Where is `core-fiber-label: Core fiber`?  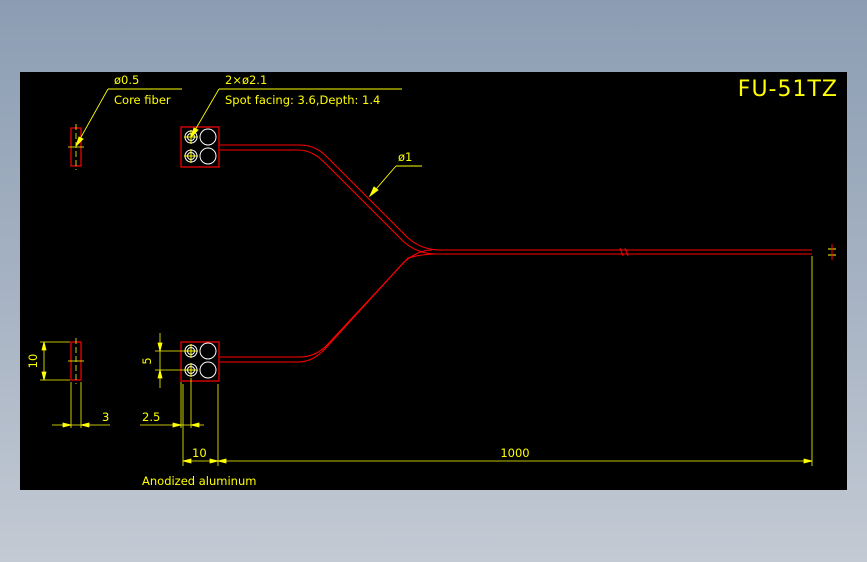 core-fiber-label: Core fiber is located at coordinates (142, 100).